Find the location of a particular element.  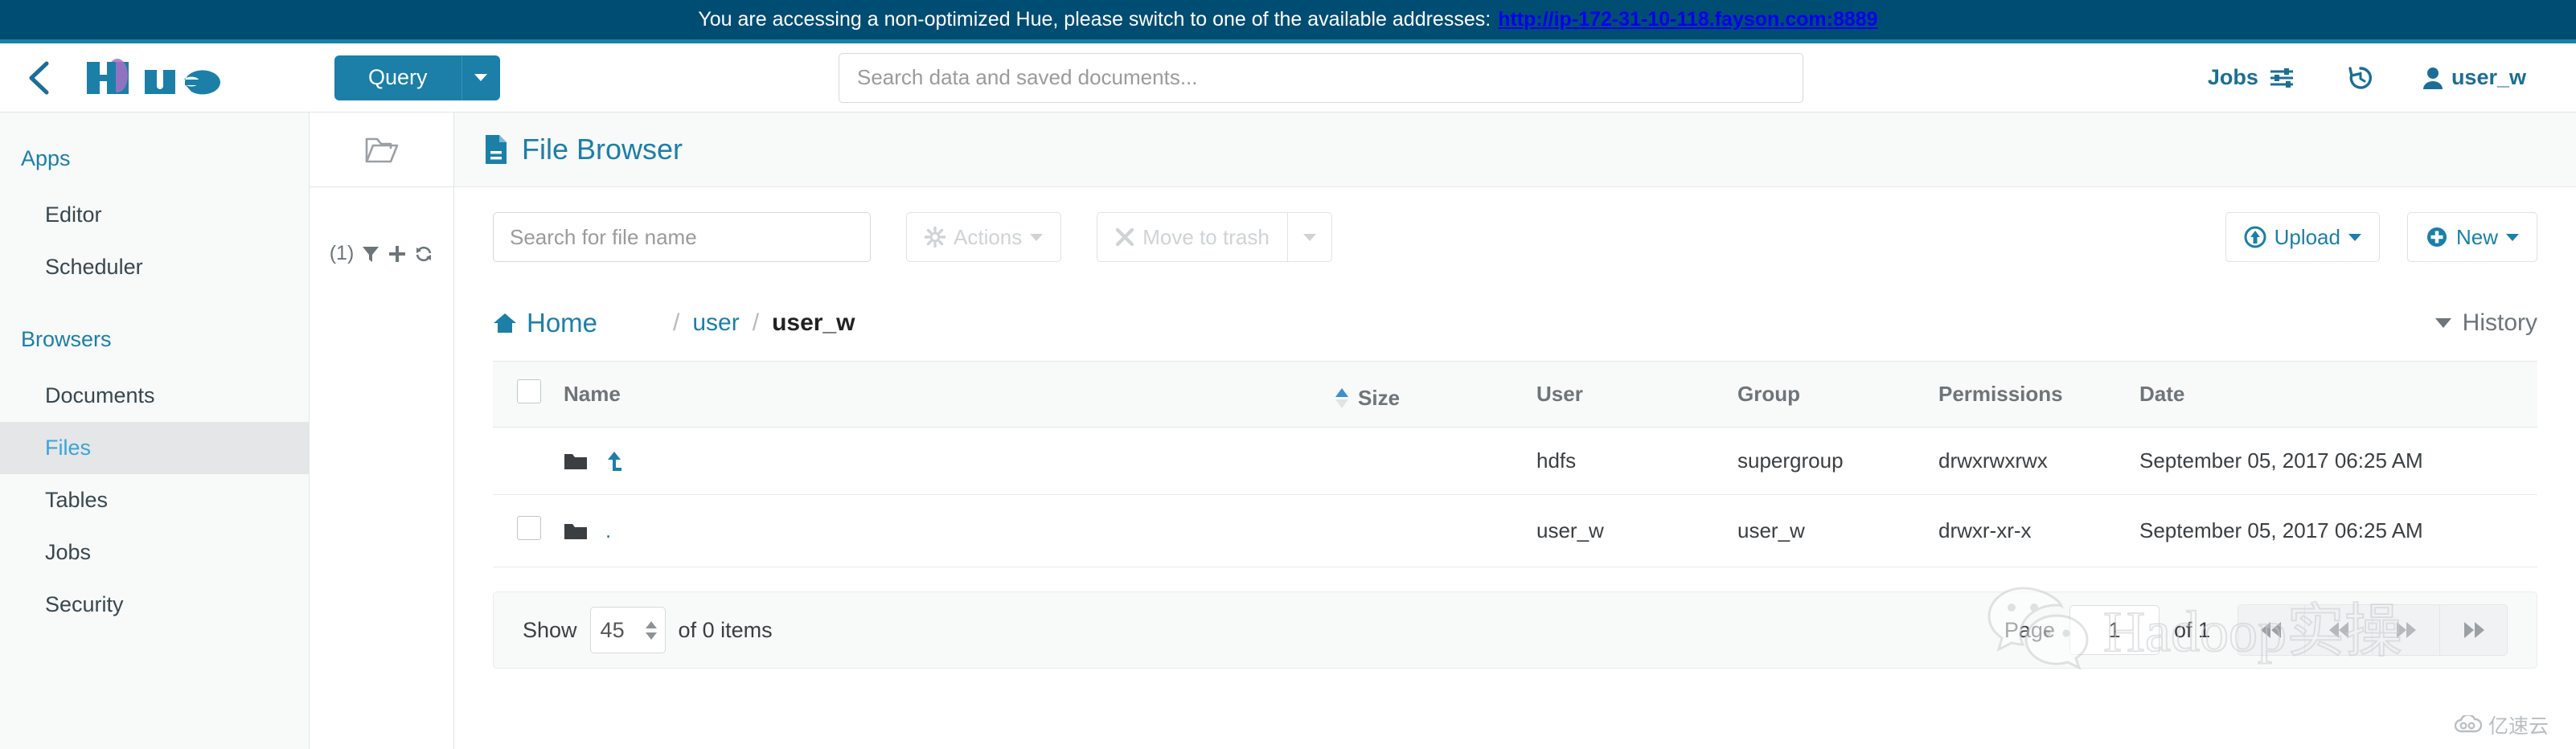

row-name-cell: . is located at coordinates (949, 530).